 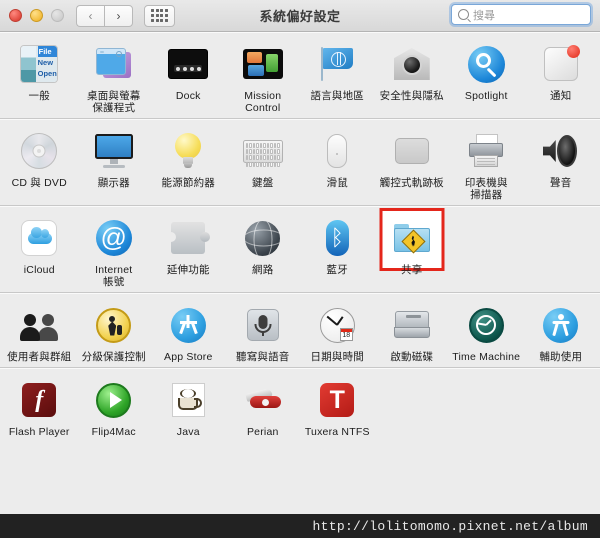 I want to click on pref-item-parental-controls: 分級保護控制, so click(x=114, y=331).